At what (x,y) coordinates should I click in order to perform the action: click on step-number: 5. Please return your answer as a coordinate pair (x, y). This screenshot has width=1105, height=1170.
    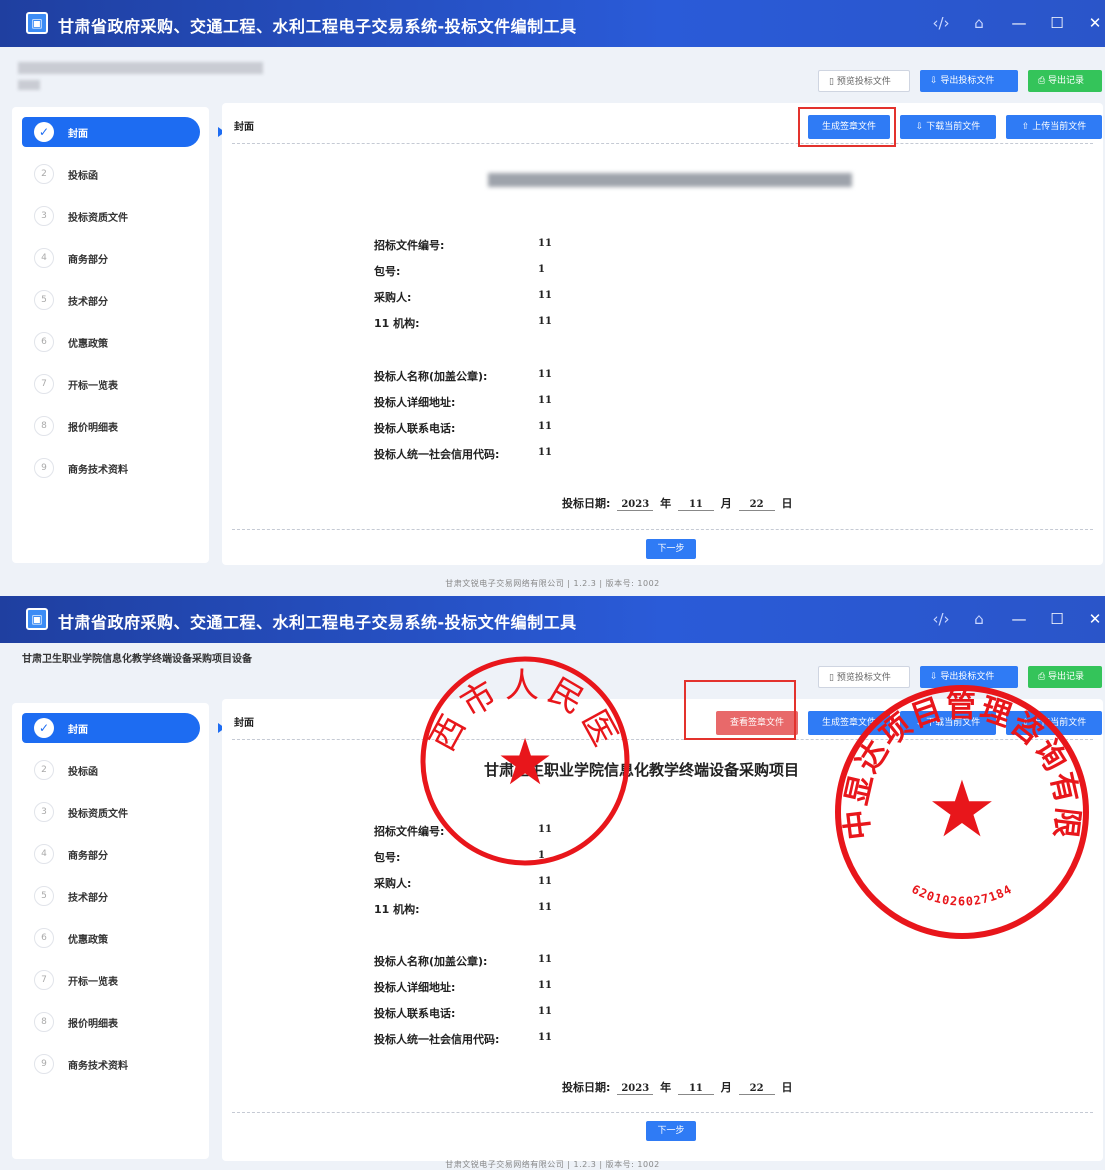
    Looking at the image, I should click on (44, 896).